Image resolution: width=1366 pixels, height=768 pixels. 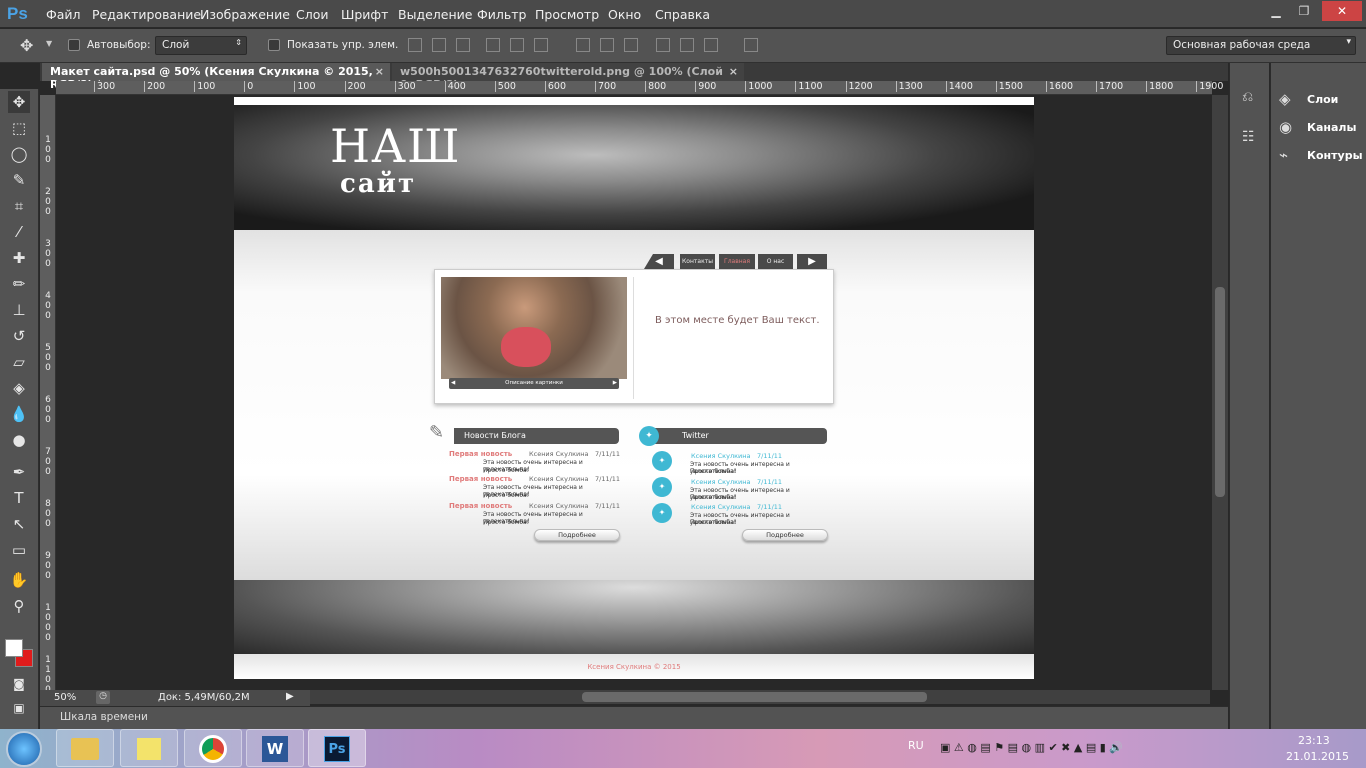 I want to click on vertical-scrollbar, so click(x=1220, y=392).